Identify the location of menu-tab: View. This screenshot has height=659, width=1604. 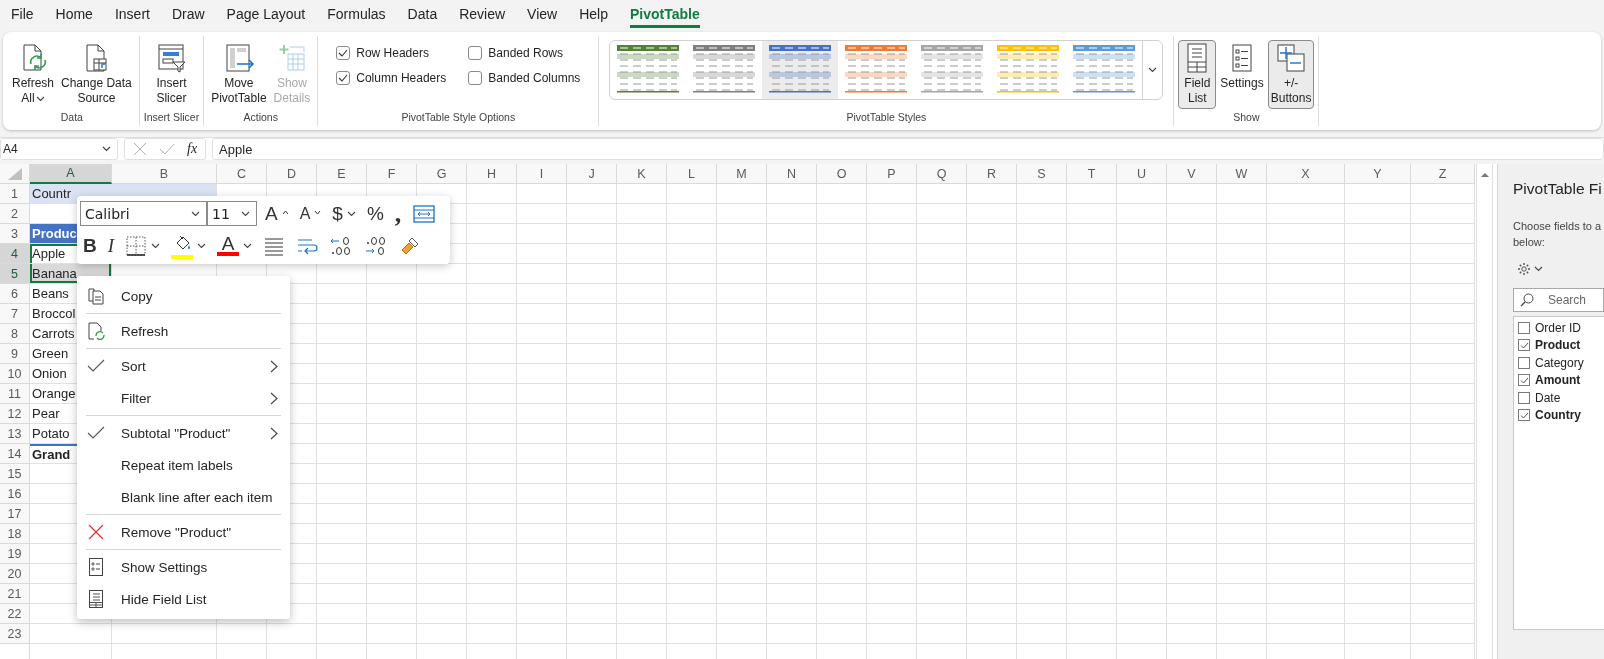
(542, 14).